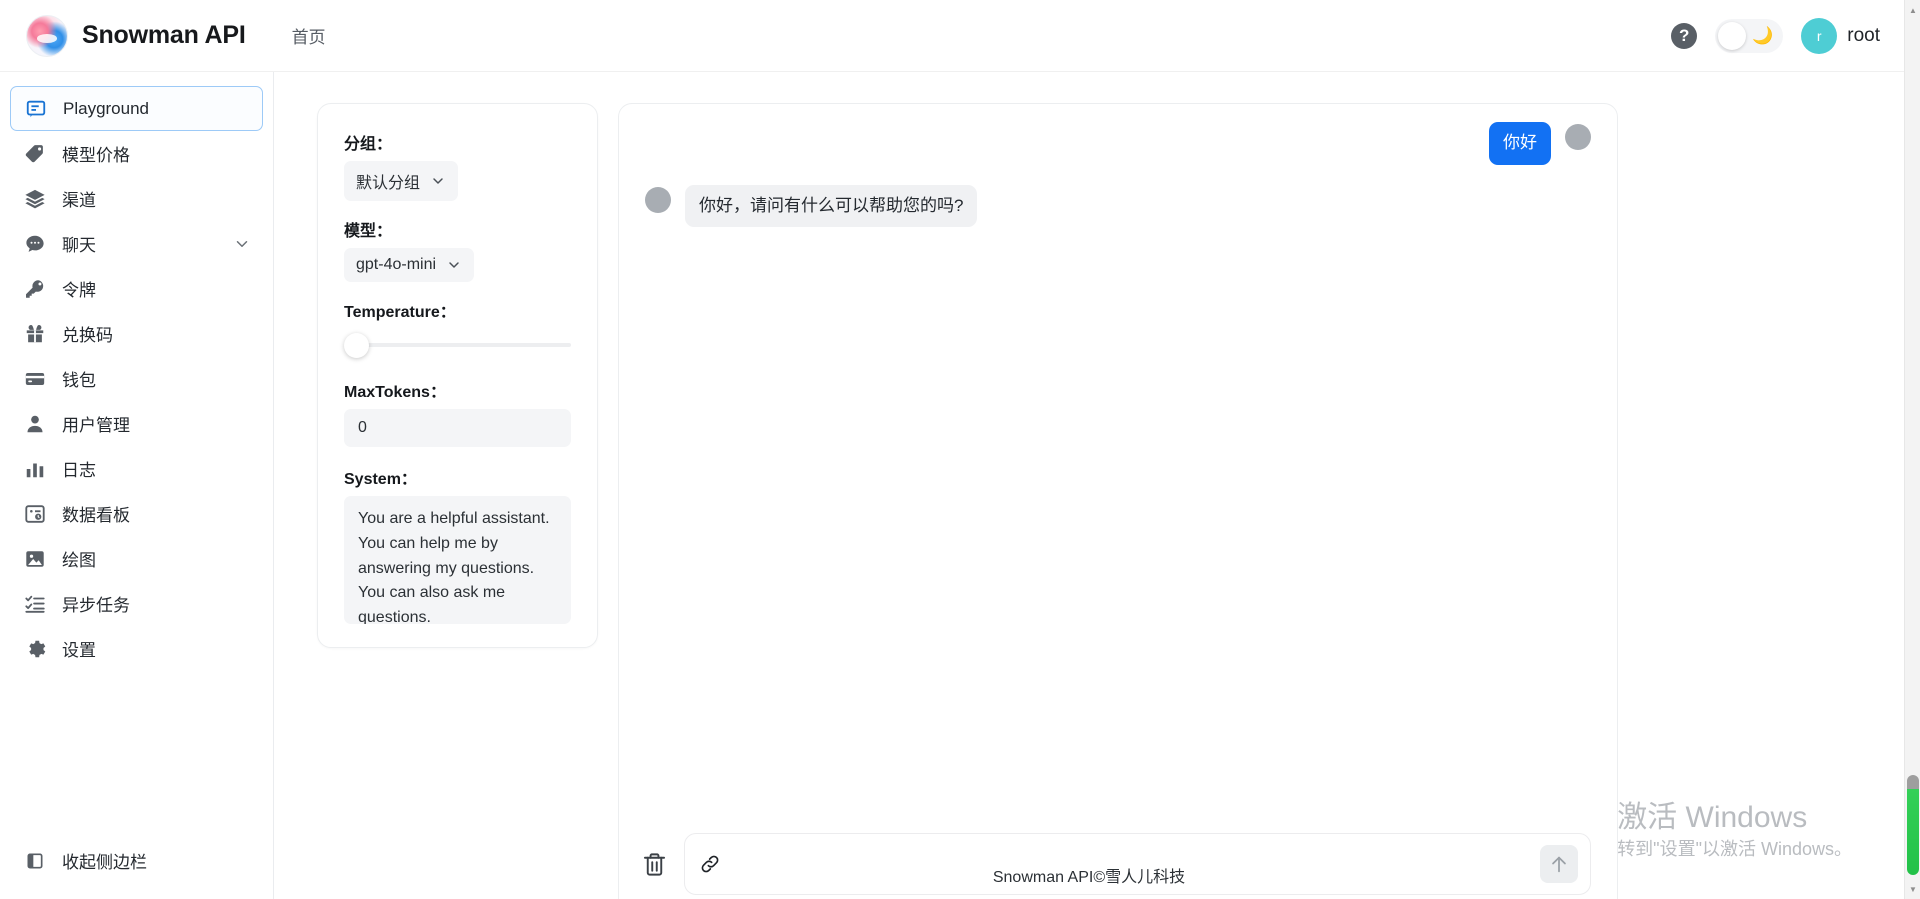 The width and height of the screenshot is (1920, 899). Describe the element at coordinates (35, 289) in the screenshot. I see `key-icon` at that location.